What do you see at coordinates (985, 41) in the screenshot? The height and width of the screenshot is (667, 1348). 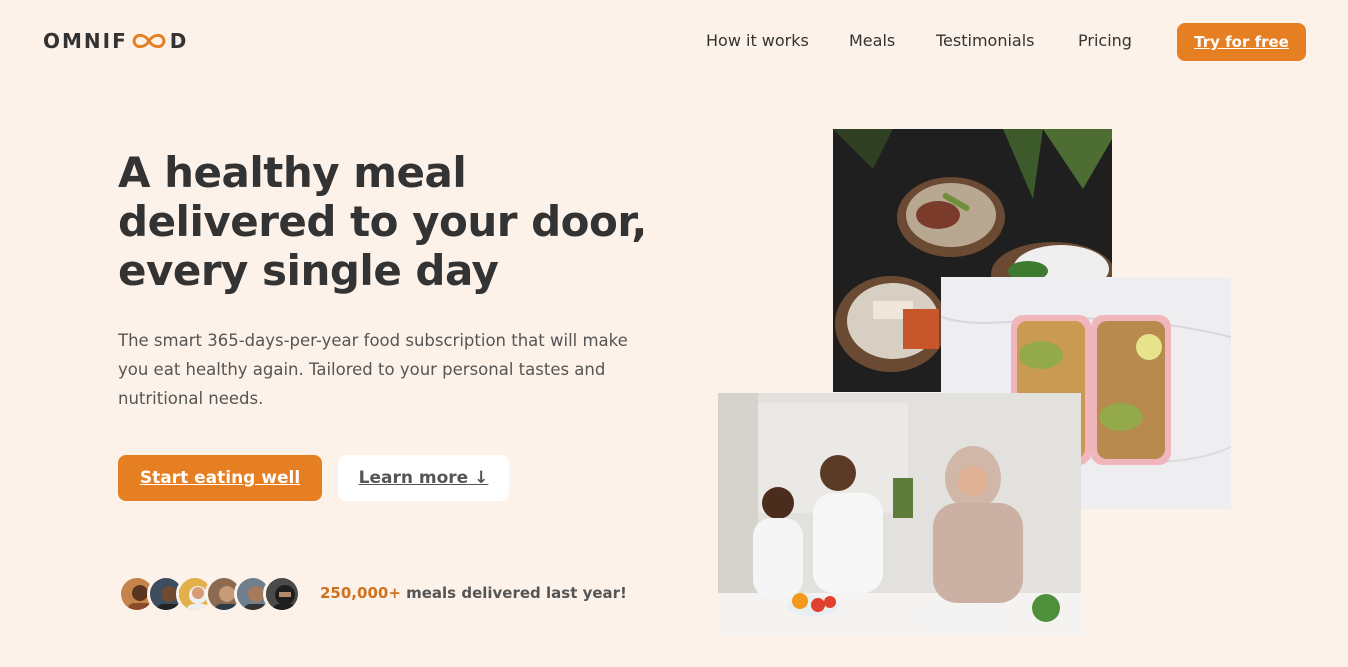 I see `nav-testimonials: Testimonials` at bounding box center [985, 41].